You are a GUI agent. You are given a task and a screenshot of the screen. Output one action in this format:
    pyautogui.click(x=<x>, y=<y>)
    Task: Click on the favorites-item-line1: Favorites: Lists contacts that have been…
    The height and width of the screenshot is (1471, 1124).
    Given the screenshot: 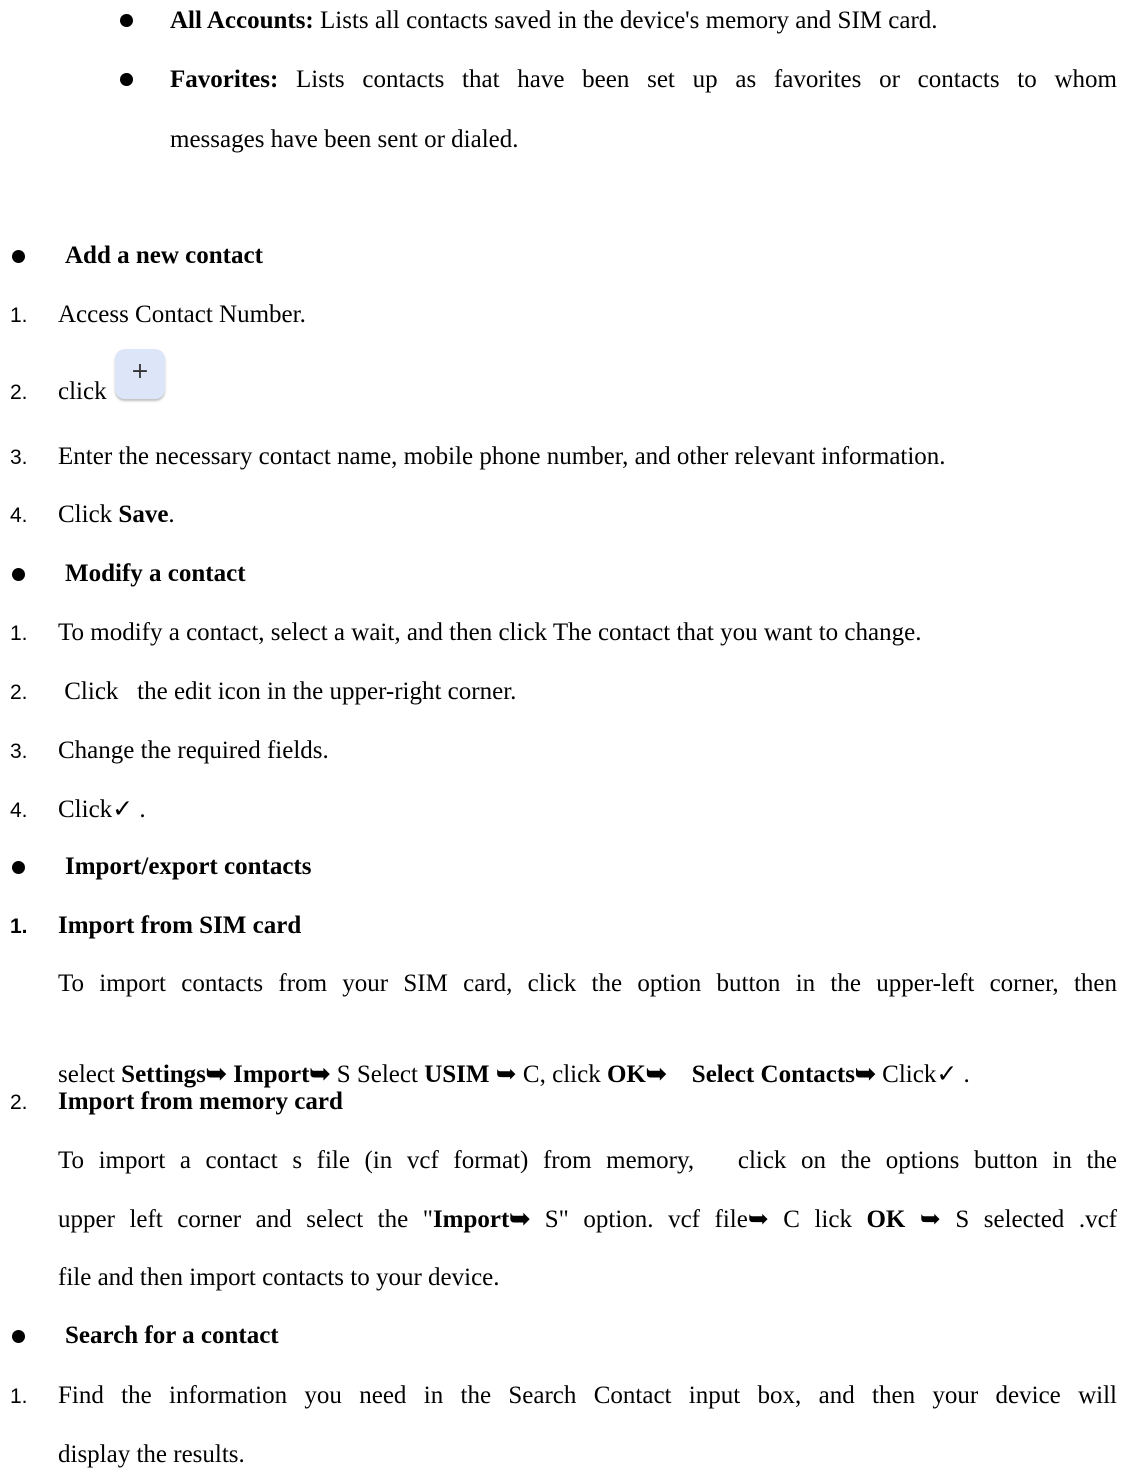 What is the action you would take?
    pyautogui.click(x=643, y=80)
    